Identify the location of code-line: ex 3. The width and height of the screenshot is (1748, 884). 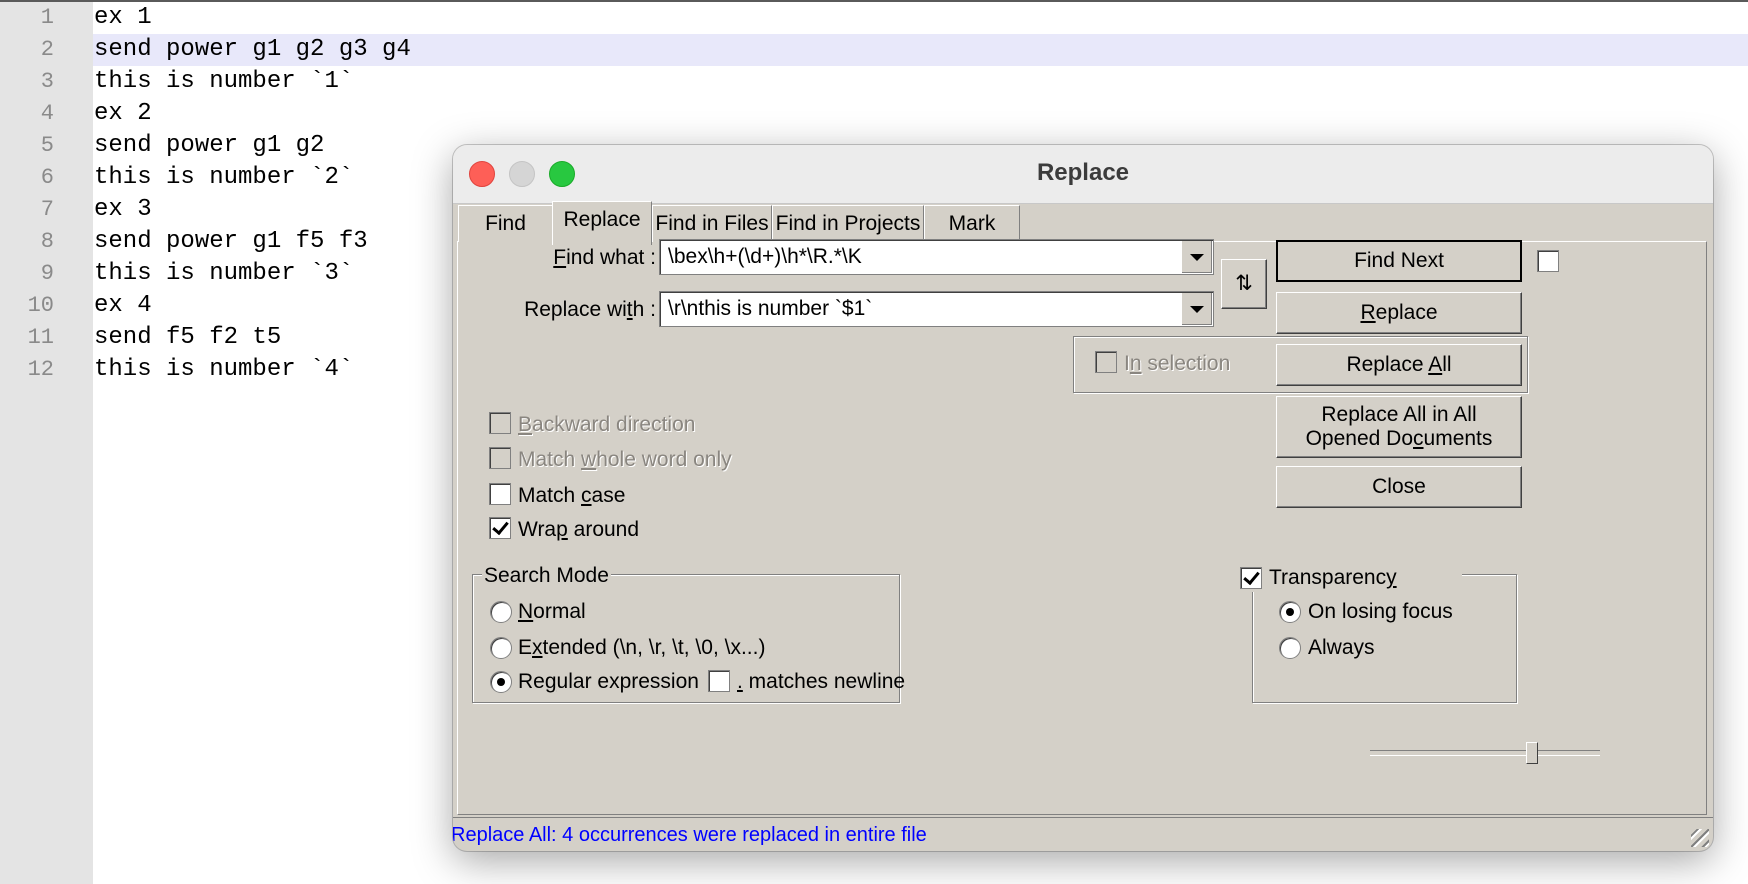
(123, 210).